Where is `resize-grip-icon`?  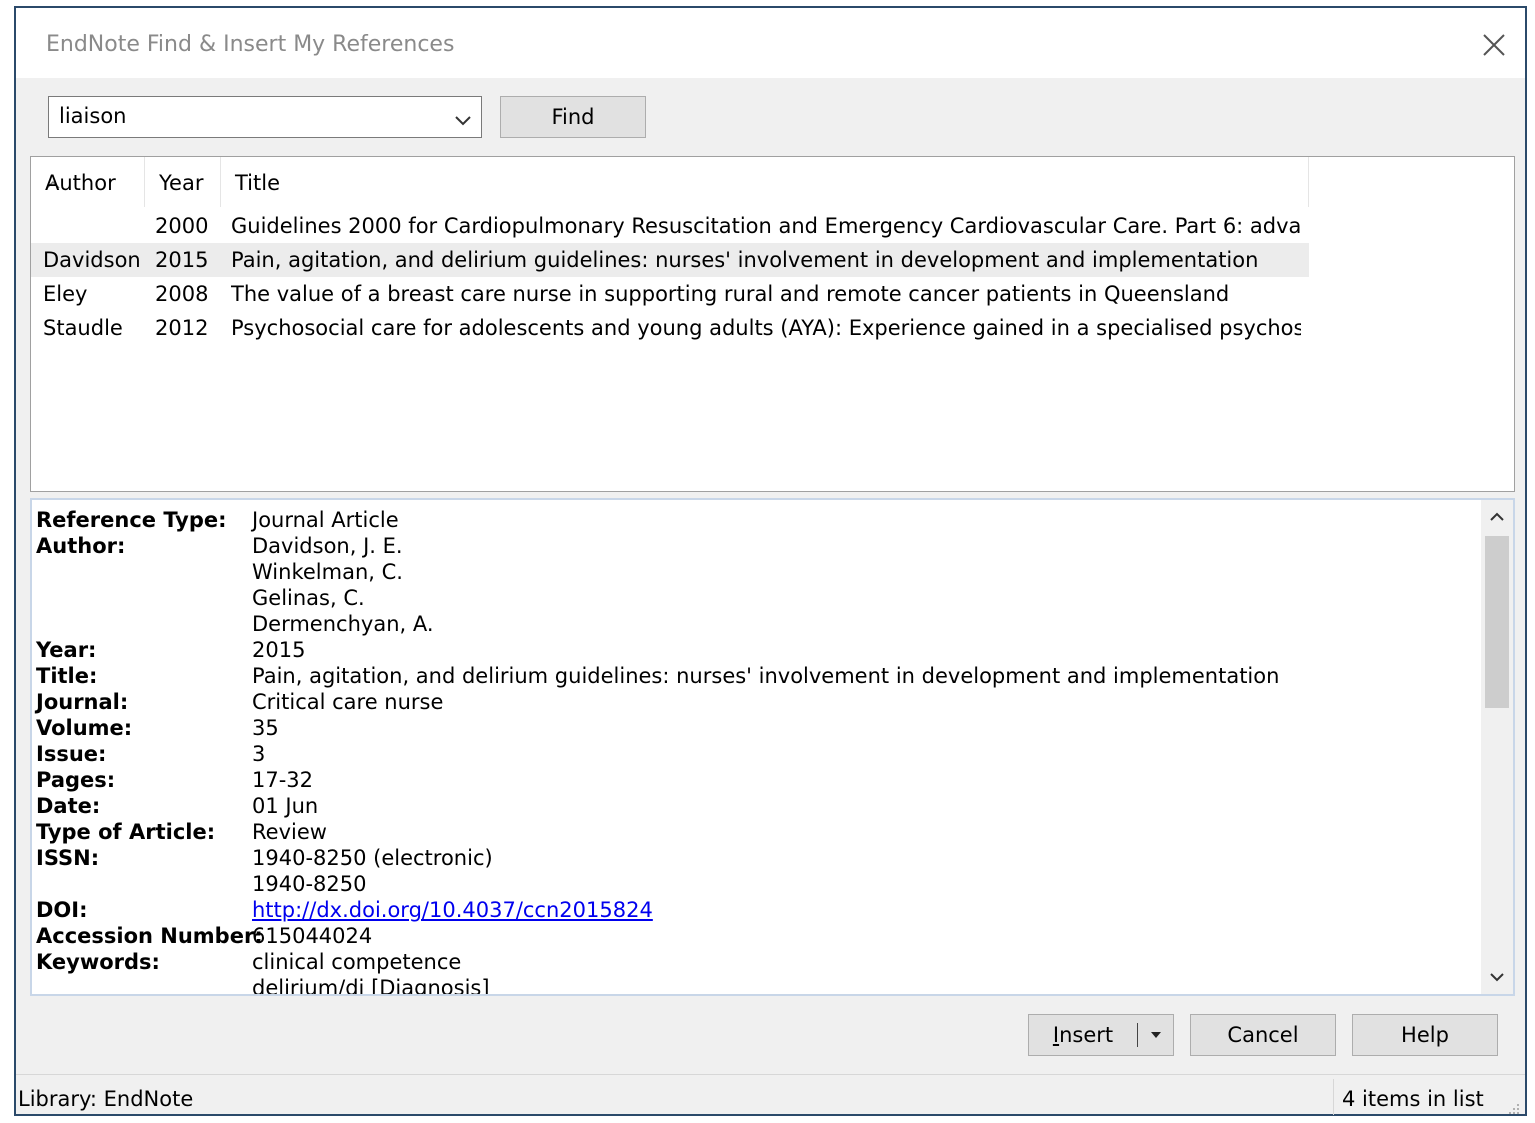
resize-grip-icon is located at coordinates (1513, 1105).